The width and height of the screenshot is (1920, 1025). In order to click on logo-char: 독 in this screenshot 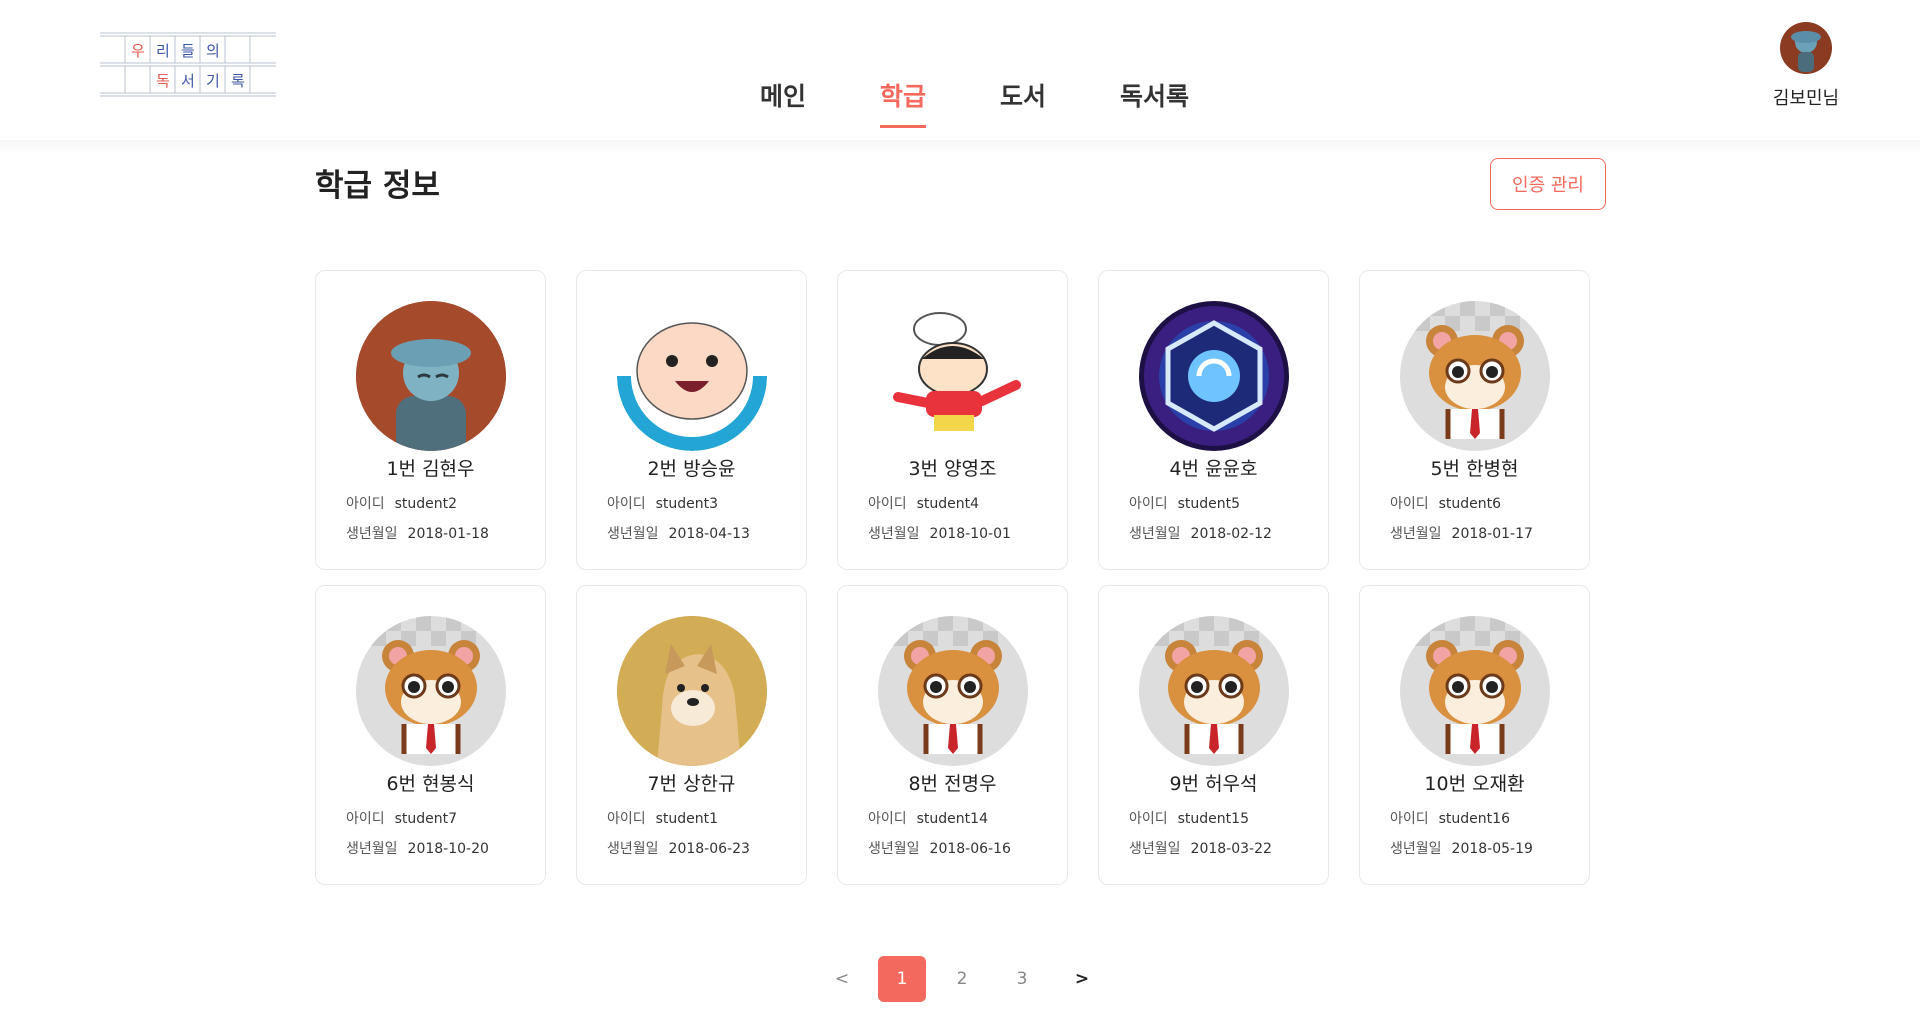, I will do `click(163, 81)`.